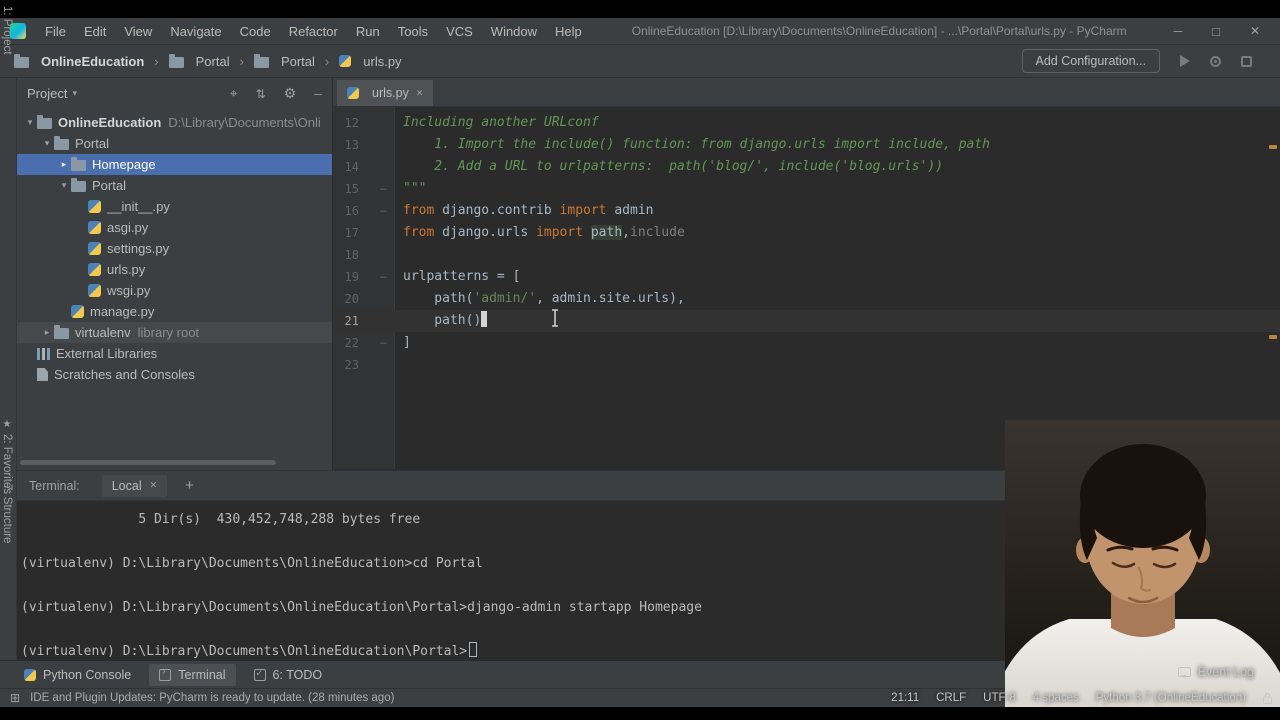 The height and width of the screenshot is (720, 1280). I want to click on code-text: urlpatterns = [, so click(462, 276).